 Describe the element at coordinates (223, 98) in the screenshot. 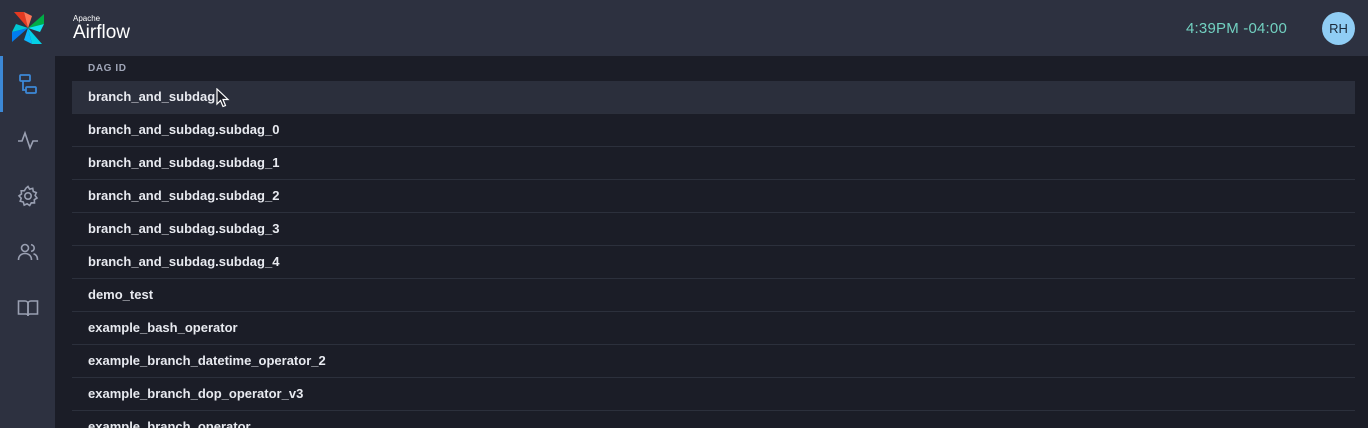

I see `mouse-pointer-icon` at that location.